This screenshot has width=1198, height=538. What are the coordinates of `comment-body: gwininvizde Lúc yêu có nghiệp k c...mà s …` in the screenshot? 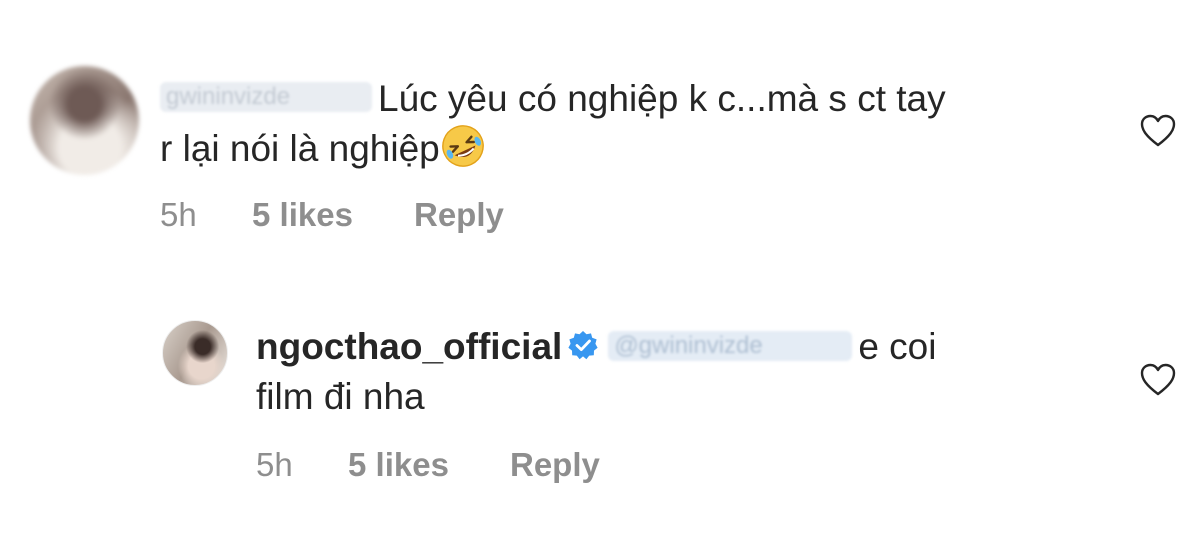 It's located at (620, 124).